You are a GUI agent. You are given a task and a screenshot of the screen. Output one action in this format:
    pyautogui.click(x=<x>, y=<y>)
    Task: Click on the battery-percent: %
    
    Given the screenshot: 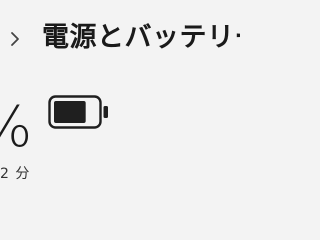 What is the action you would take?
    pyautogui.click(x=16, y=128)
    